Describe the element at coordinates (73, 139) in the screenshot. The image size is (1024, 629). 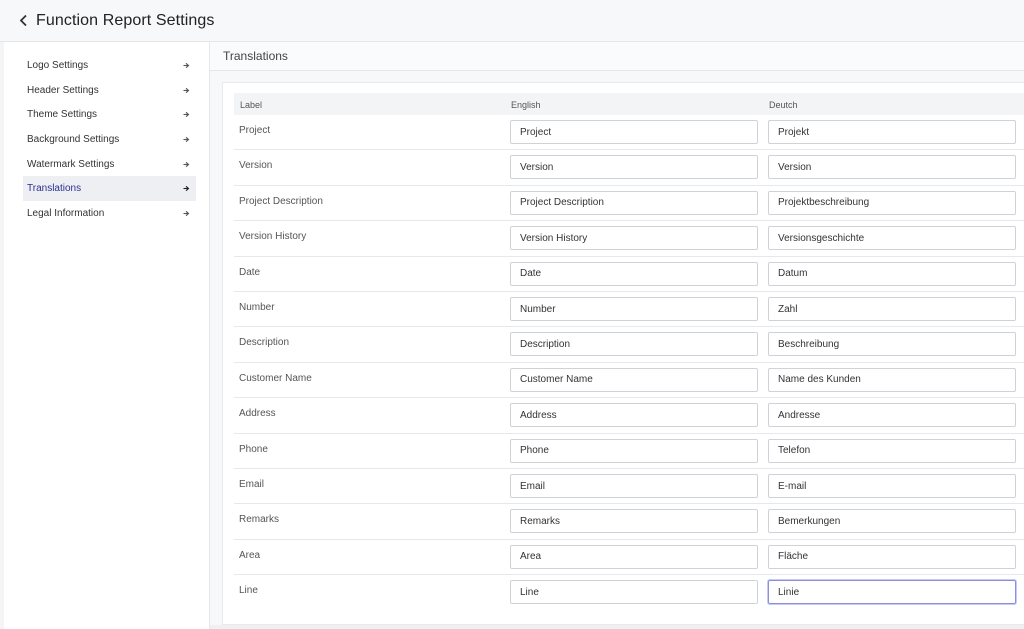
I see `sidebar-item-label: Background Settings` at that location.